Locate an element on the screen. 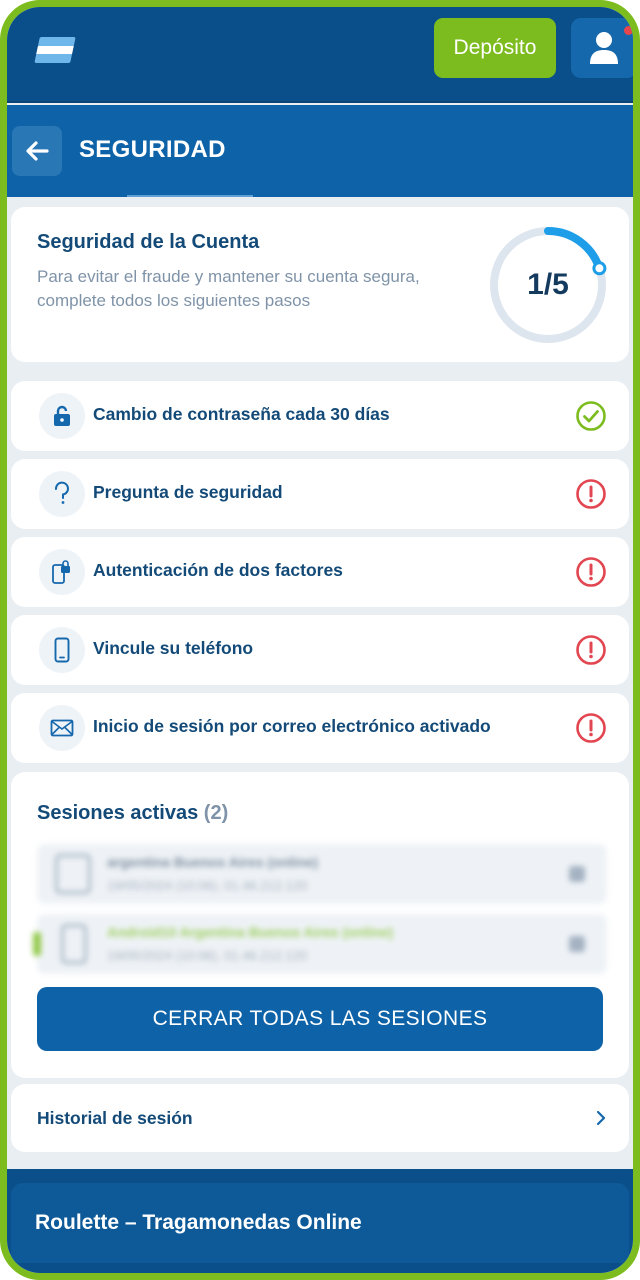 The image size is (640, 1280). page-title-bar: SEGURIDAD is located at coordinates (320, 151).